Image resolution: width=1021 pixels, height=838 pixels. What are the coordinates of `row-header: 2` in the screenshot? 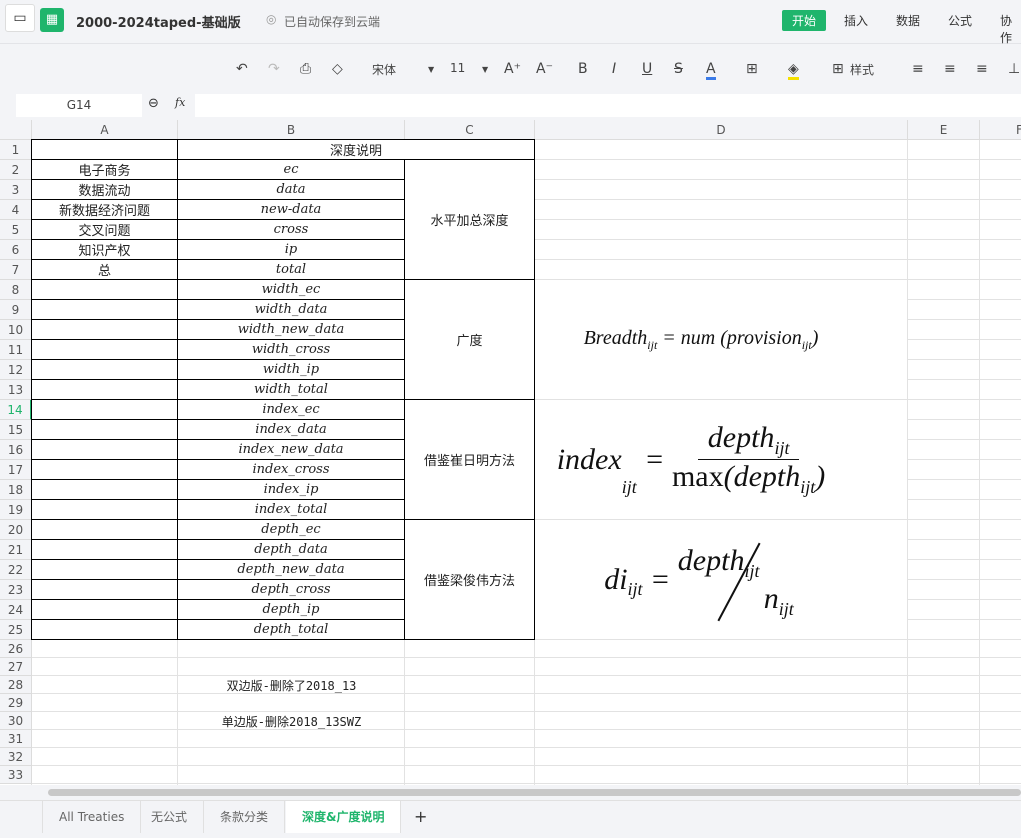 It's located at (16, 170).